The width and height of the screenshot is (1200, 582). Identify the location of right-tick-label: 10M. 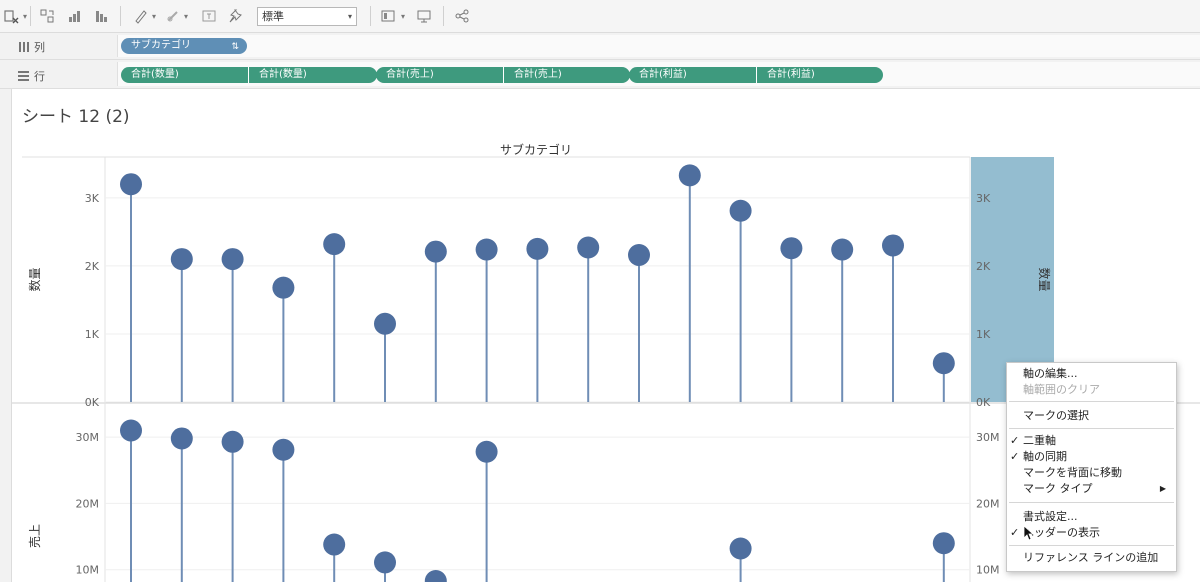
(988, 570).